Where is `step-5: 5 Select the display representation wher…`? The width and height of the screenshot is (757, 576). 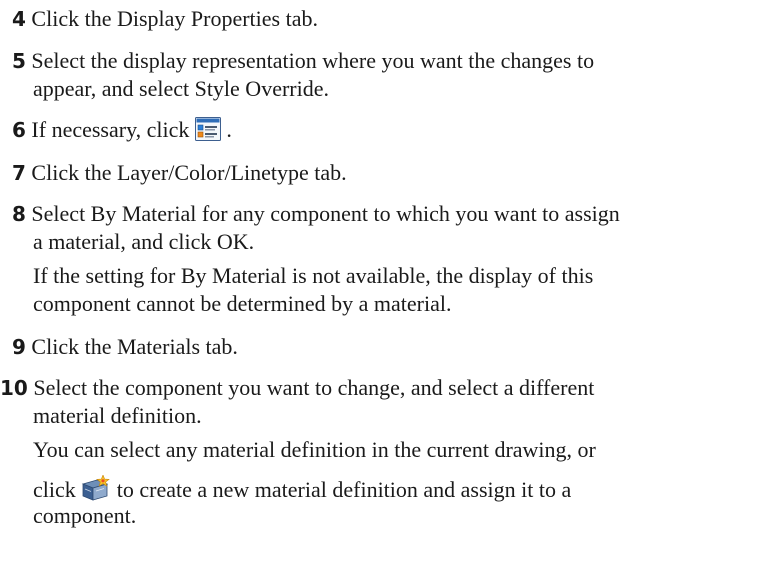
step-5: 5 Select the display representation wher… is located at coordinates (303, 61).